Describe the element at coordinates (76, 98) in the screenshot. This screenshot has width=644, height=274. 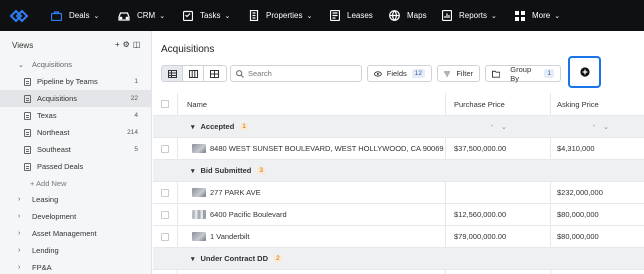
I see `sidebar-item-acquisitions: Acquisitions 22` at that location.